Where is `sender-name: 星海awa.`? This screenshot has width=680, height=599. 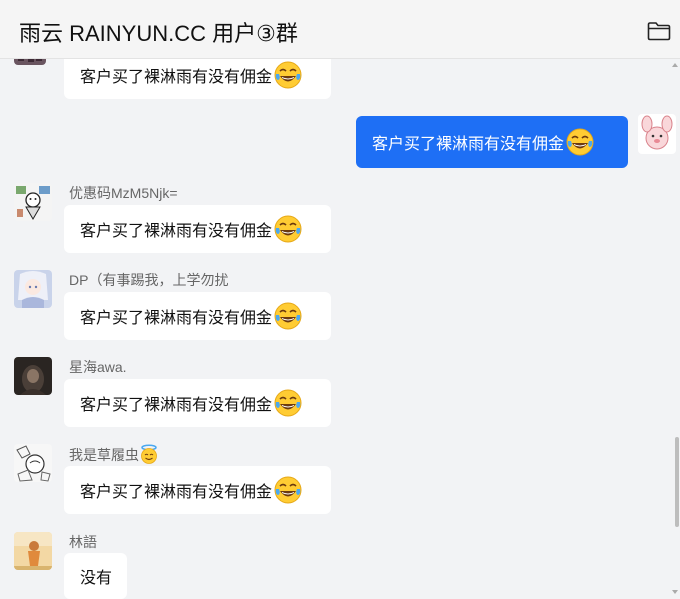 sender-name: 星海awa. is located at coordinates (98, 367).